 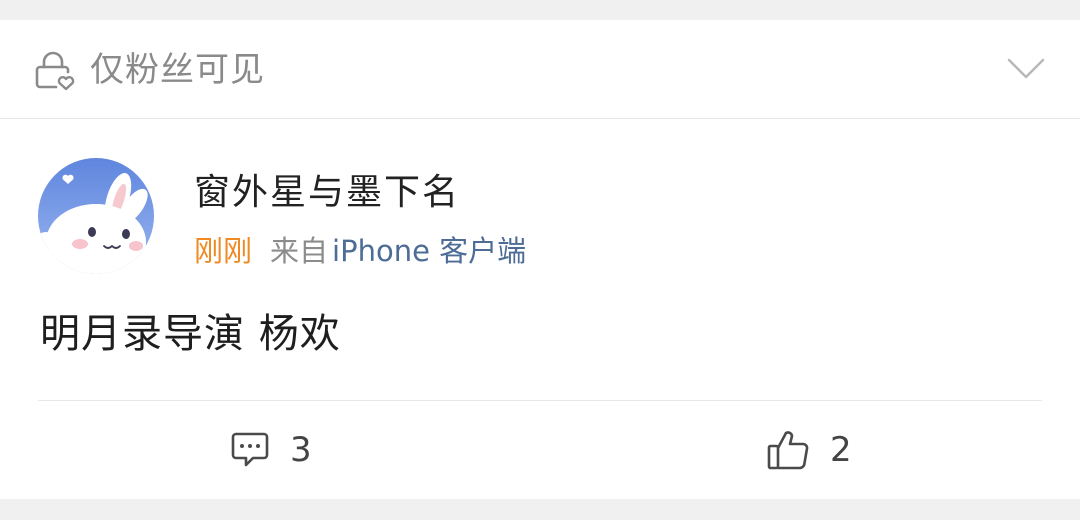 I want to click on post-meta: 刚刚 来自 iPhone 客户端, so click(x=360, y=251).